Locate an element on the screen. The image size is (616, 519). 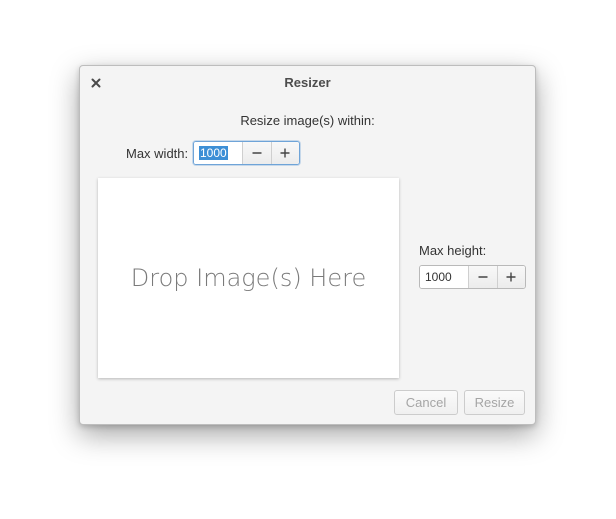
max-width-decrement-button is located at coordinates (256, 153).